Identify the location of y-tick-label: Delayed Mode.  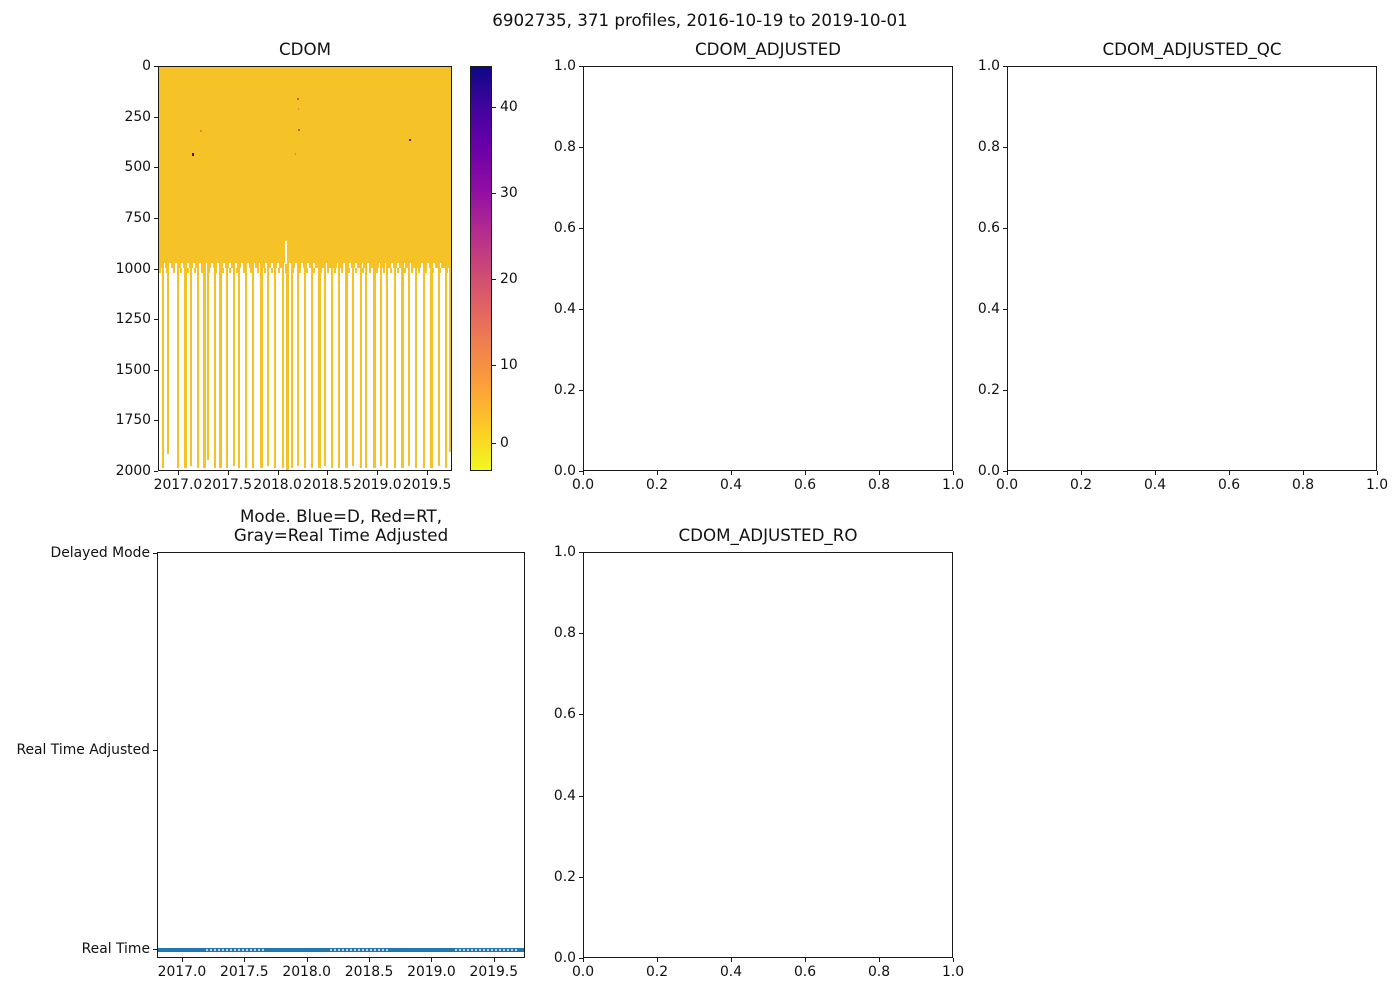
(100, 552).